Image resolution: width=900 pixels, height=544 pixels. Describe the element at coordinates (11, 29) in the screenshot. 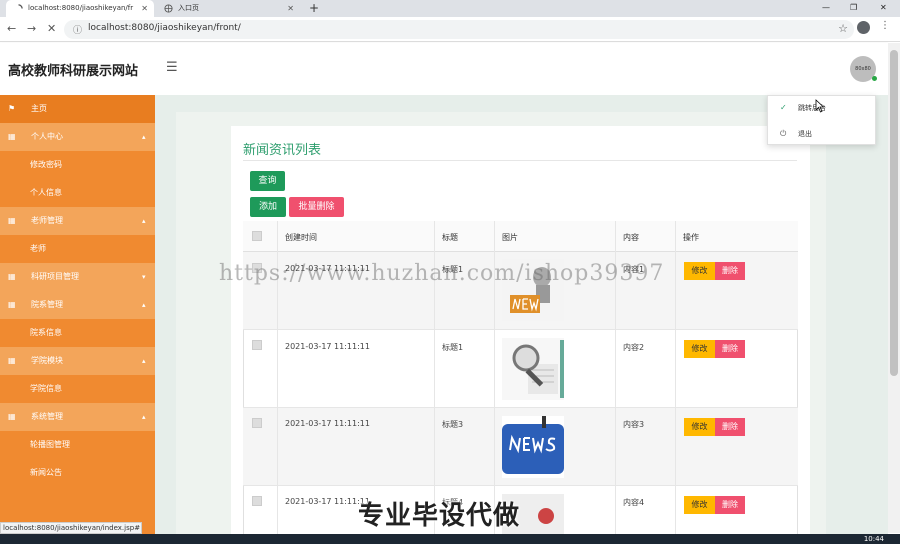

I see `back-icon: ←` at that location.